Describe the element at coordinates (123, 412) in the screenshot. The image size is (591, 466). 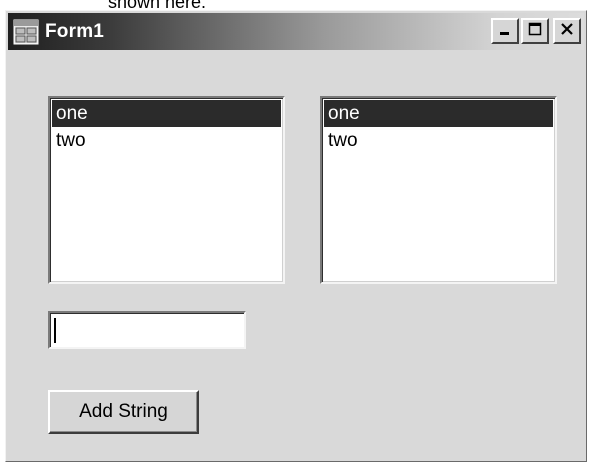
I see `add-string-button: Add String` at that location.